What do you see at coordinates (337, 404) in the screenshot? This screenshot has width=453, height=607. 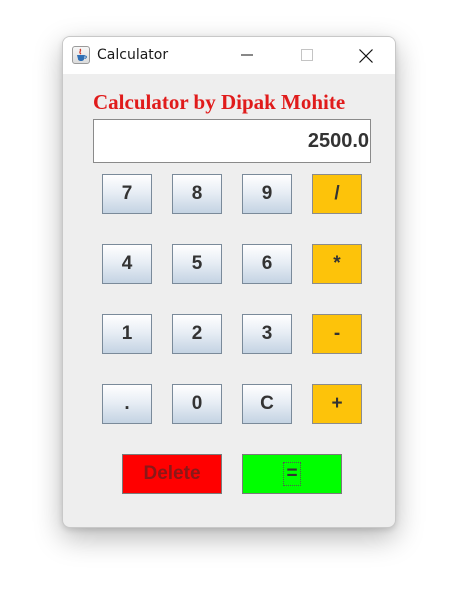 I see `add-button: +` at bounding box center [337, 404].